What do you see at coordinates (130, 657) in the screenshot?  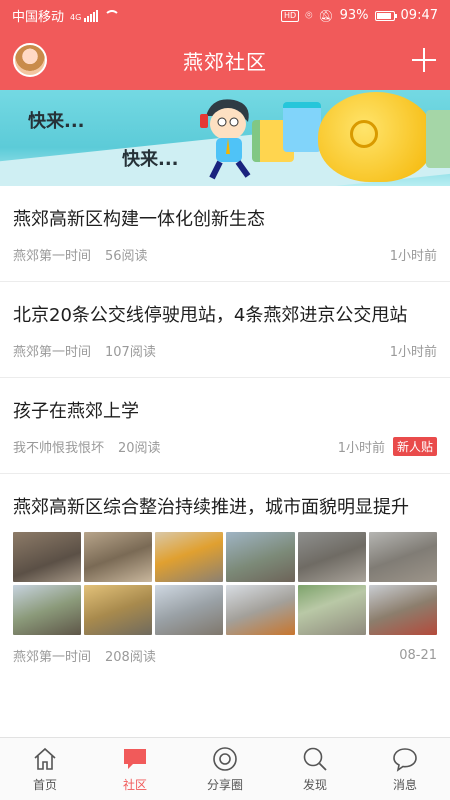 I see `post-reads: 208阅读` at bounding box center [130, 657].